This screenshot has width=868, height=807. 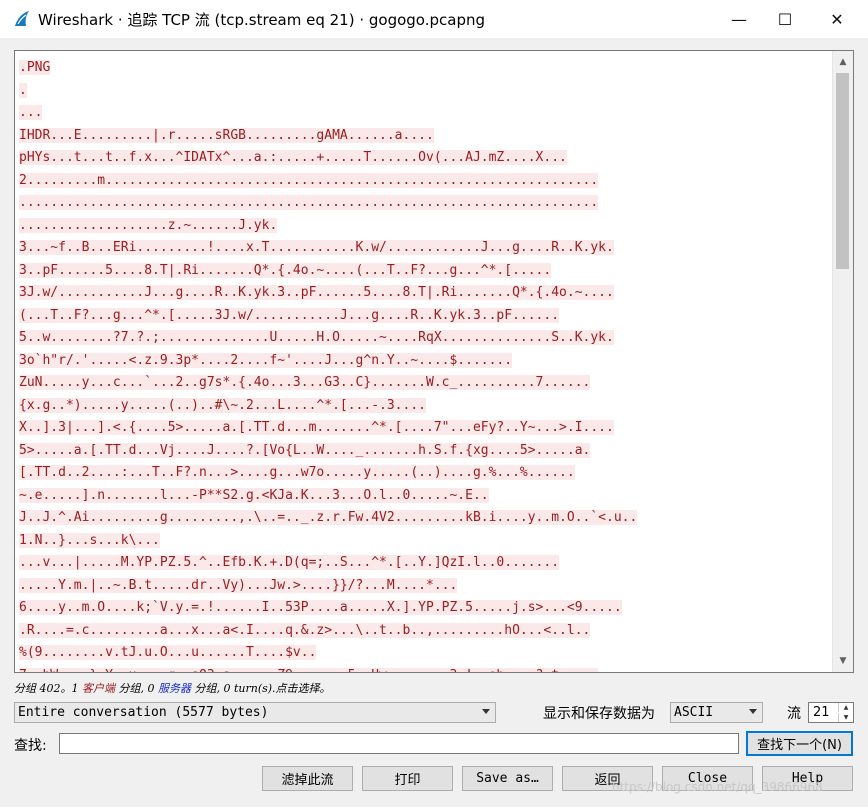 What do you see at coordinates (739, 19) in the screenshot?
I see `minimize-button: —` at bounding box center [739, 19].